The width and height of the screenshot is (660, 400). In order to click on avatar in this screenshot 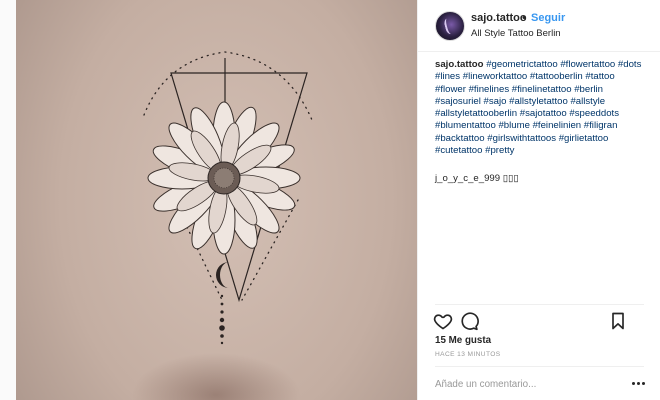, I will do `click(450, 26)`.